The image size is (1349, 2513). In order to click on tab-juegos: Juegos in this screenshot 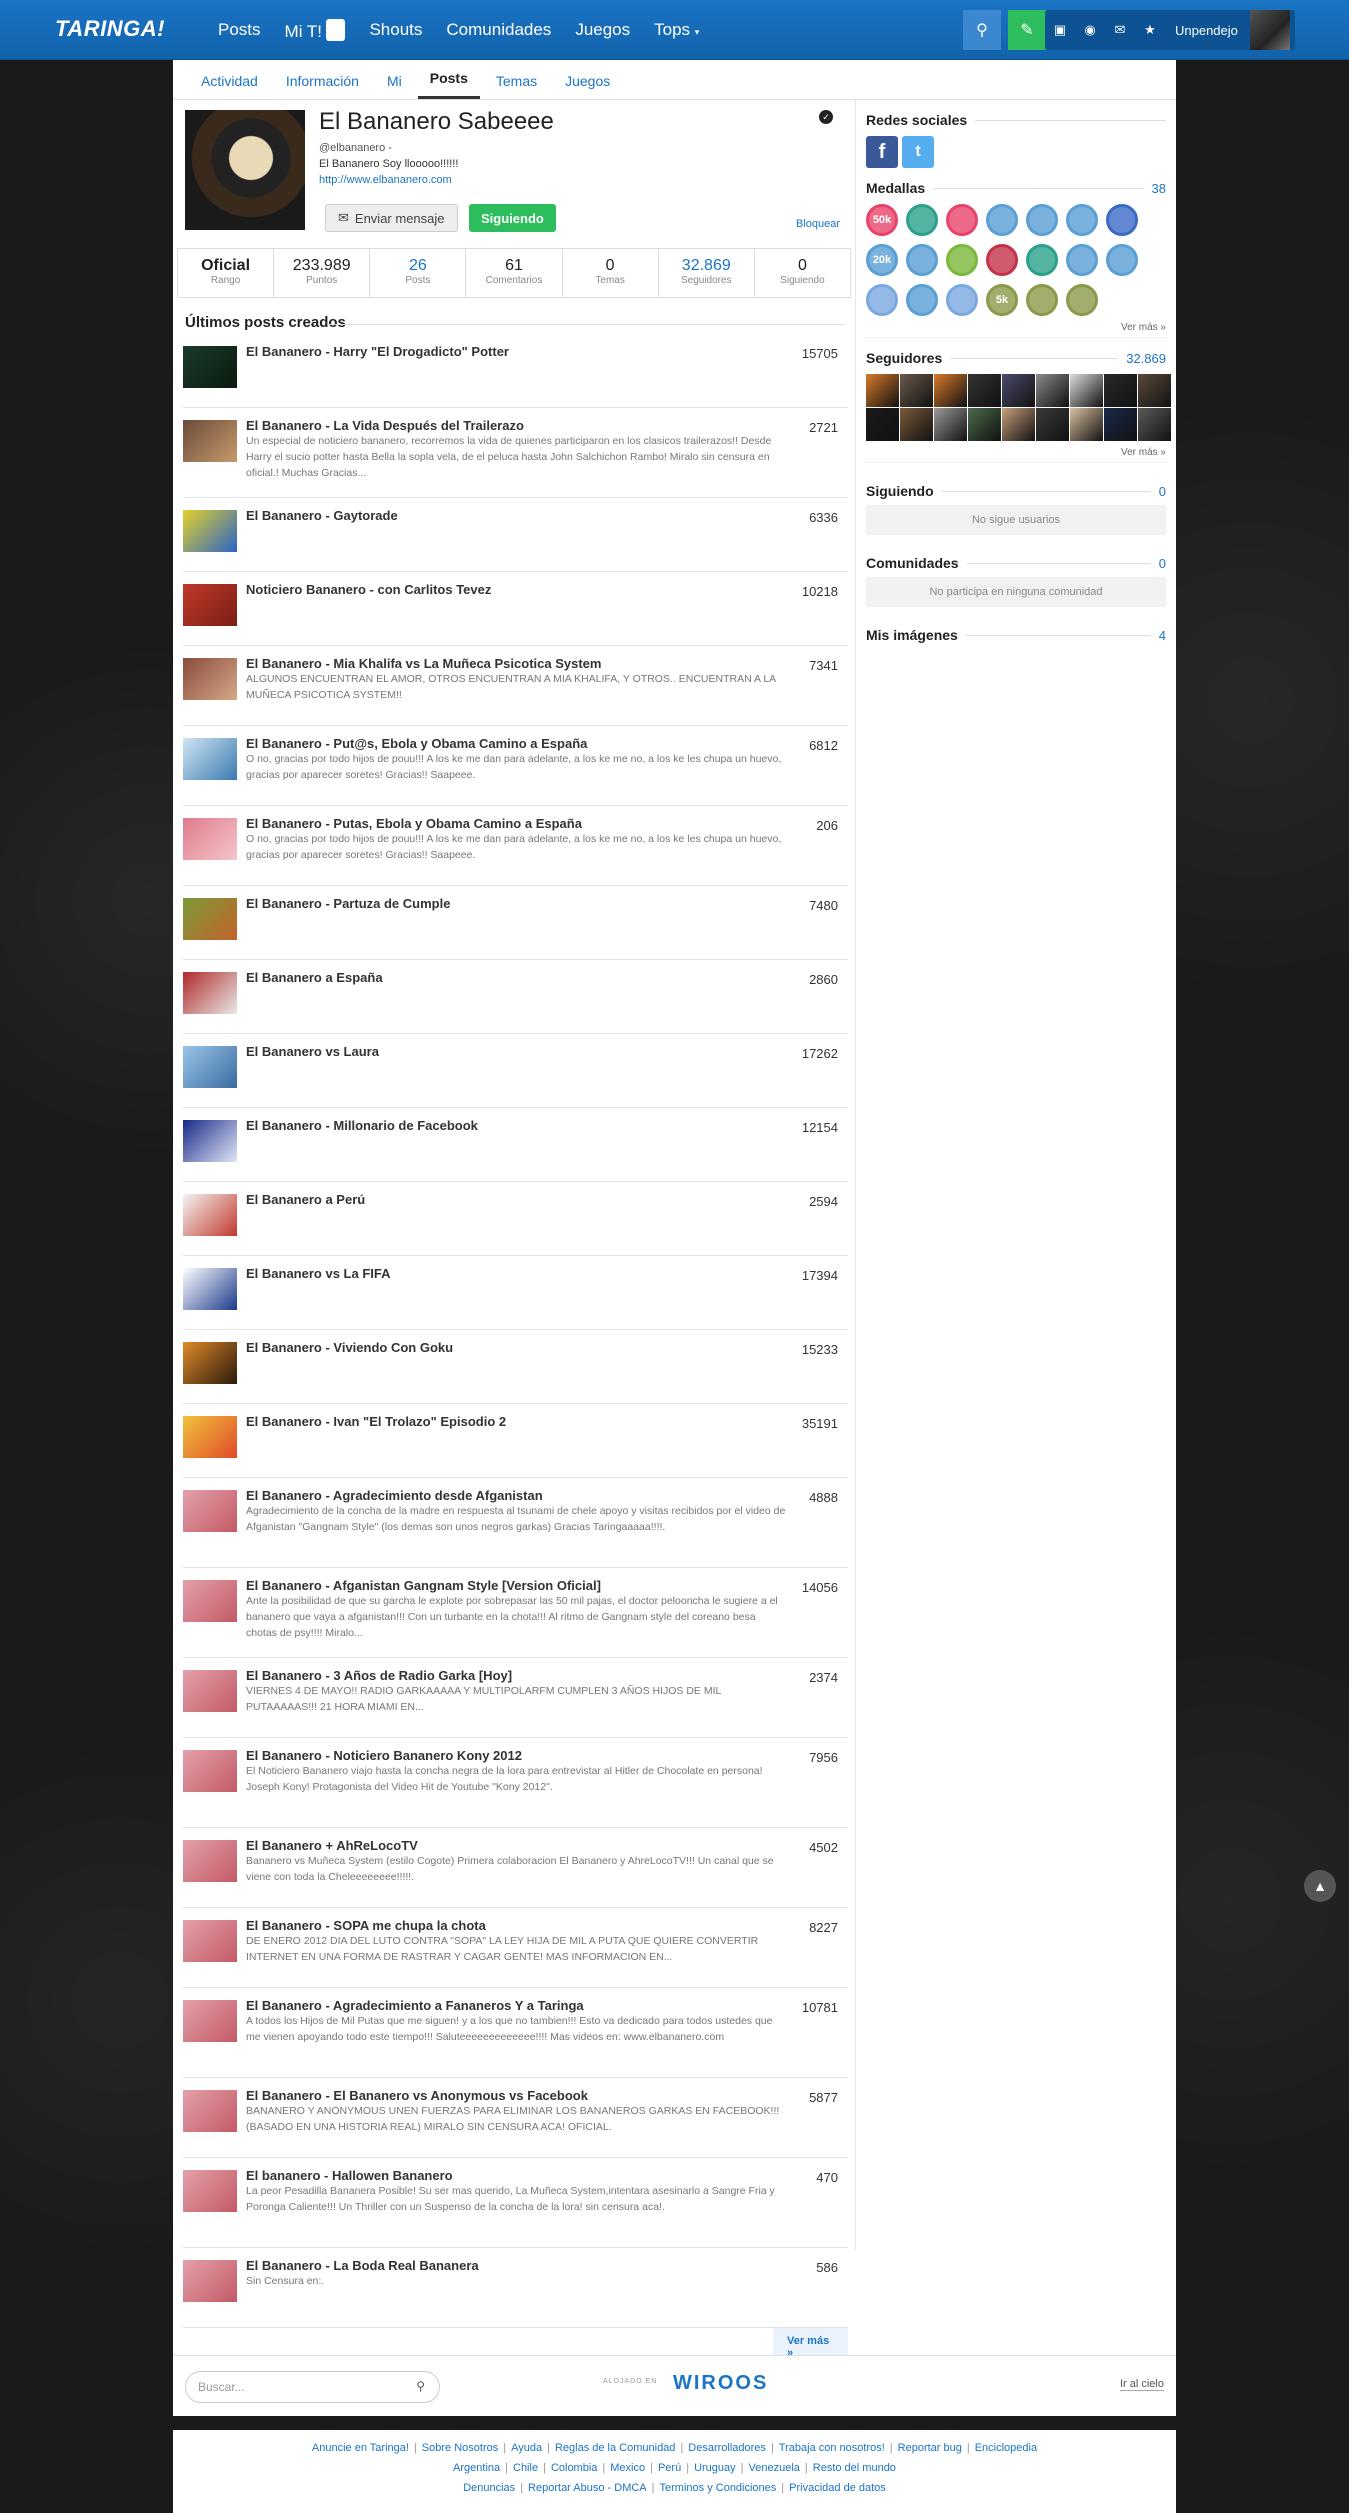, I will do `click(587, 86)`.